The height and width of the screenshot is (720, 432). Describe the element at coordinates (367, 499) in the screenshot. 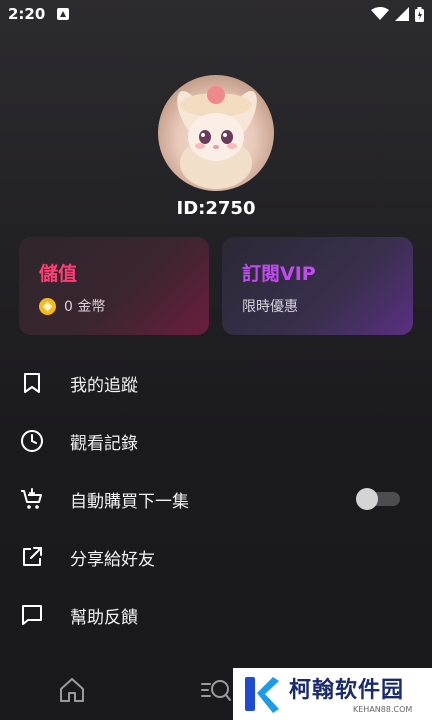

I see `toggle-knob` at that location.